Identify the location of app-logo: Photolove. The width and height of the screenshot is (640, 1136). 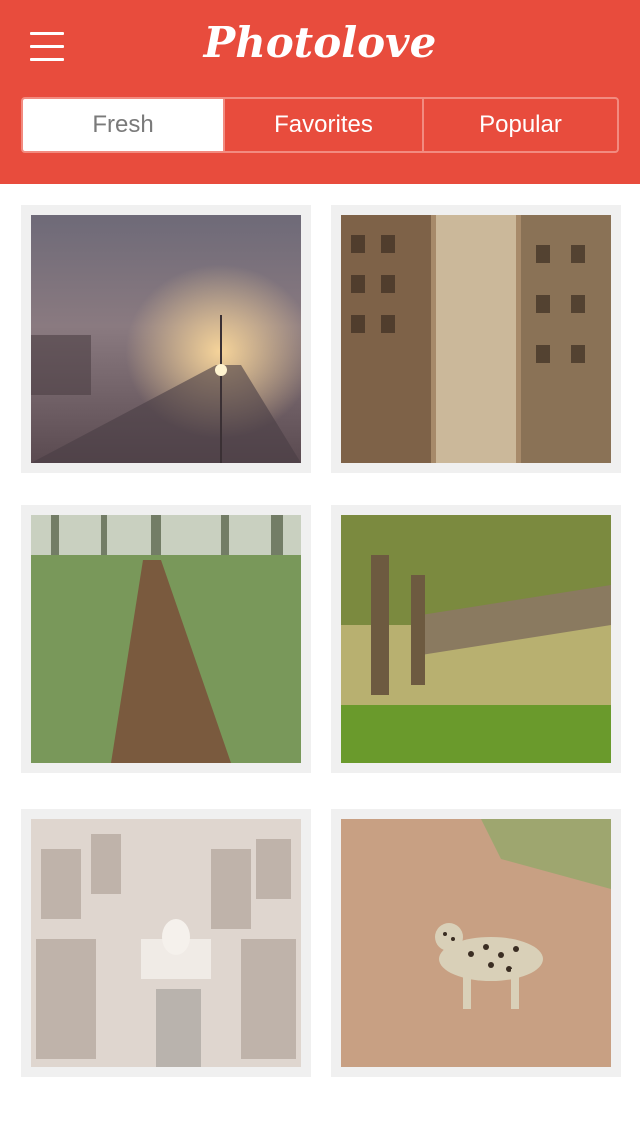
(320, 42).